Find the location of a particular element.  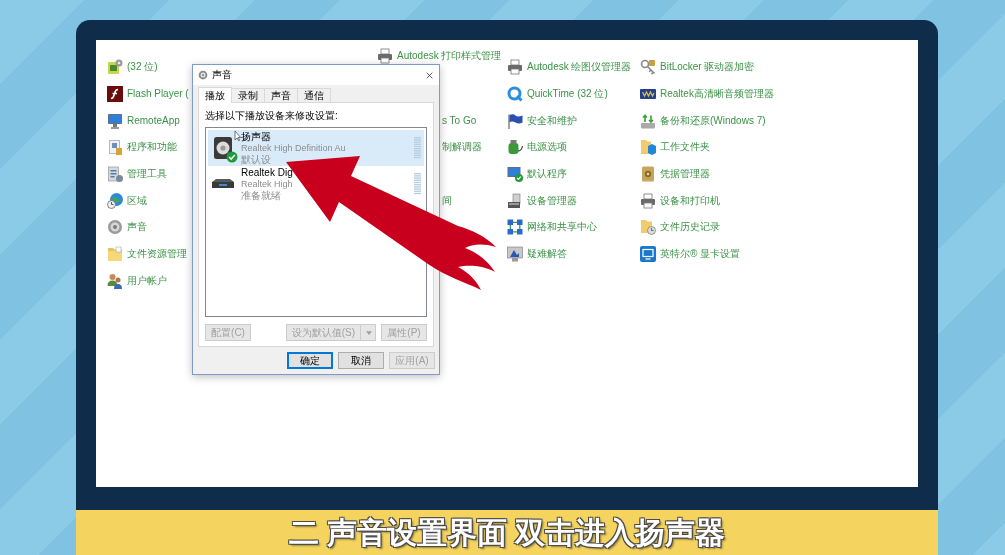

control-panel-link: 声音 is located at coordinates (137, 227).